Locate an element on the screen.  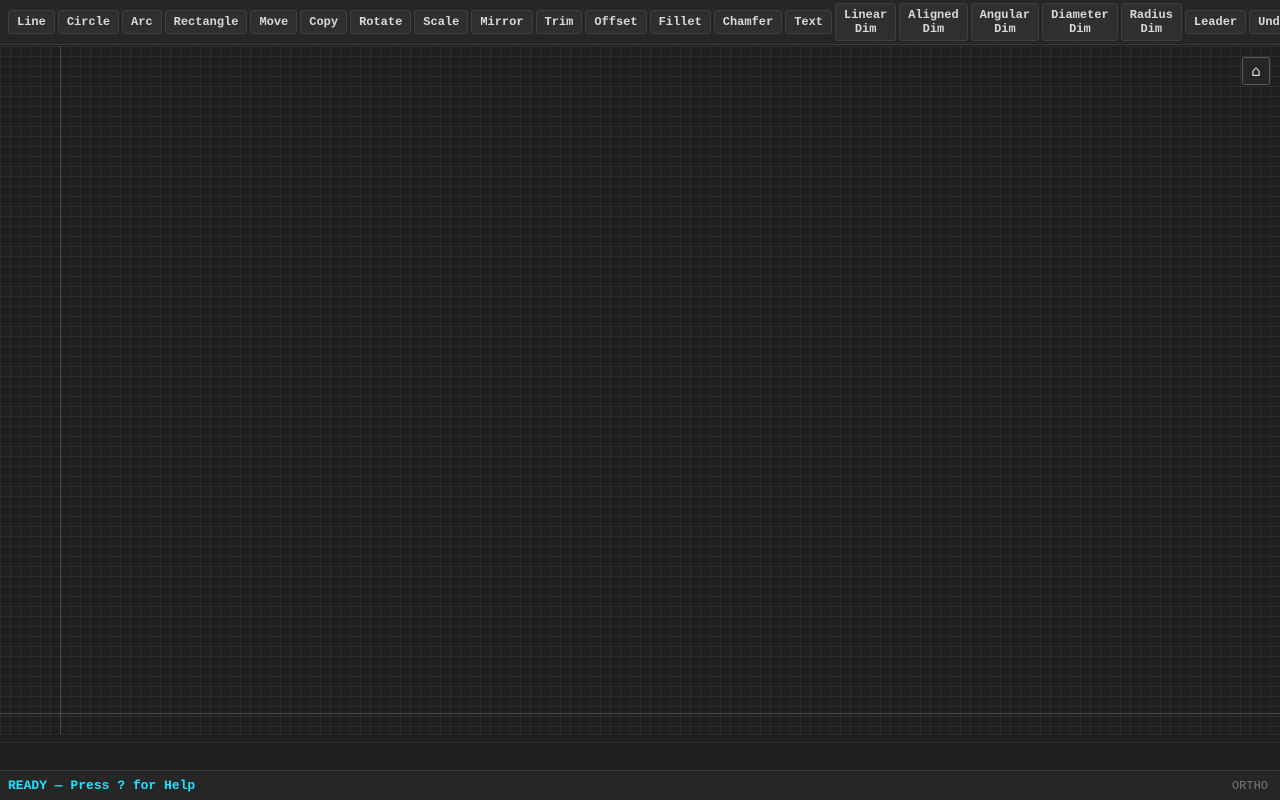
trim-button: Trim is located at coordinates (559, 22).